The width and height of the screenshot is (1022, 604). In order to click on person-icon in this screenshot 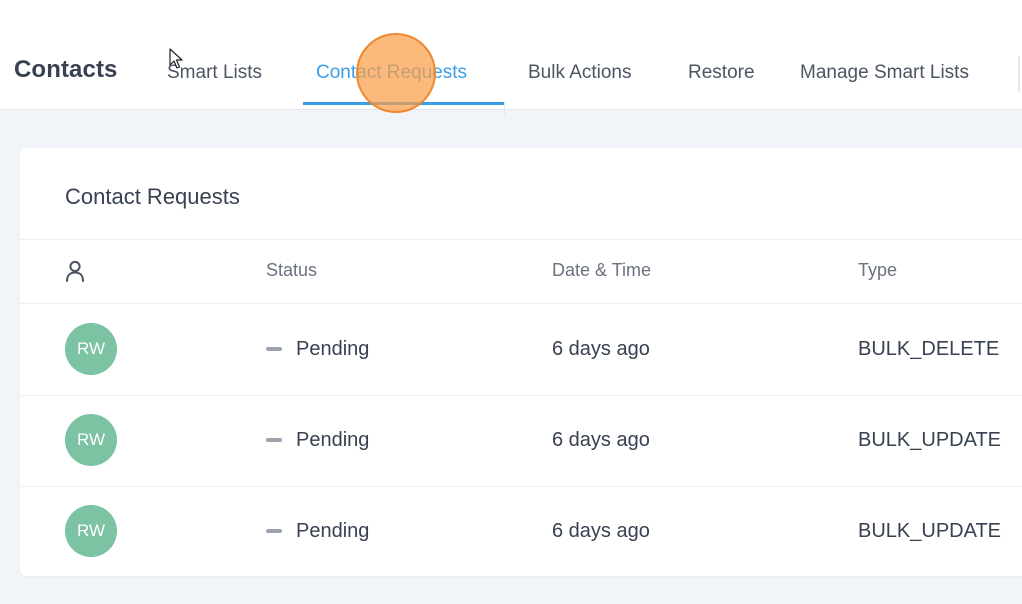, I will do `click(75, 271)`.